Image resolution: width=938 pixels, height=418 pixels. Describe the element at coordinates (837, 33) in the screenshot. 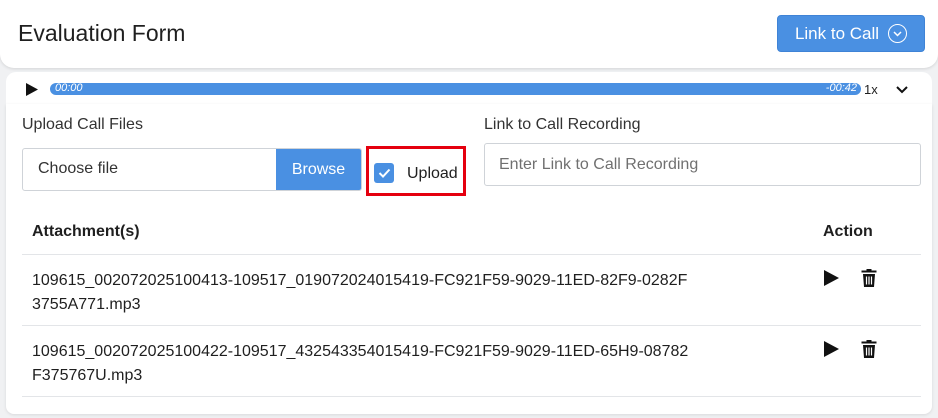

I see `link-to-call-label: Link to Call` at that location.